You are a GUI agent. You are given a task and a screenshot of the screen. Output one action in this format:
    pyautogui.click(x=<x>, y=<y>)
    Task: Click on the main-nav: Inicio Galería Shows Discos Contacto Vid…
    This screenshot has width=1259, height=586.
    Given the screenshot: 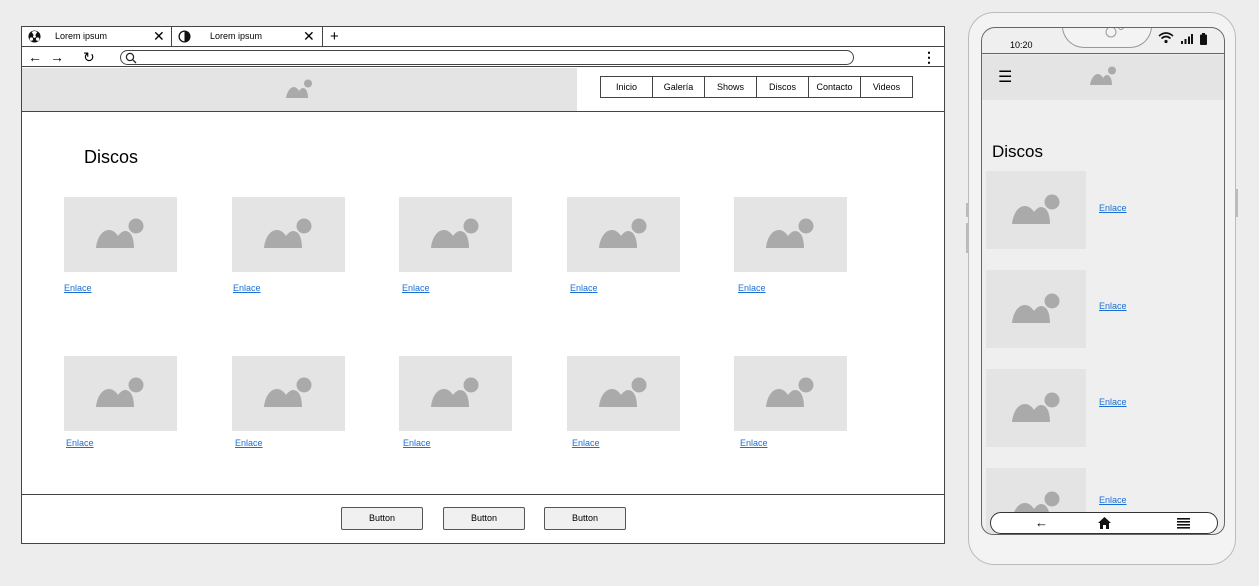 What is the action you would take?
    pyautogui.click(x=756, y=87)
    